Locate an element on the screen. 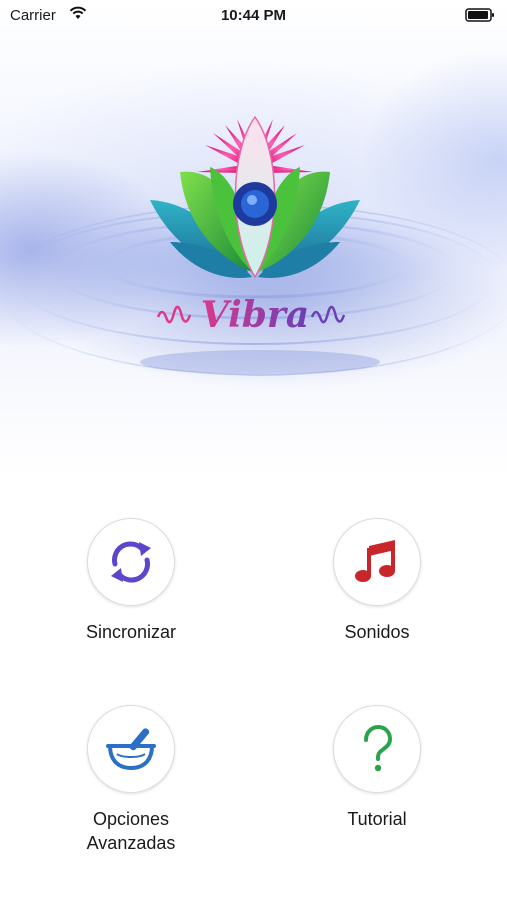 This screenshot has width=507, height=900. opciones-avanzadas-button is located at coordinates (131, 749).